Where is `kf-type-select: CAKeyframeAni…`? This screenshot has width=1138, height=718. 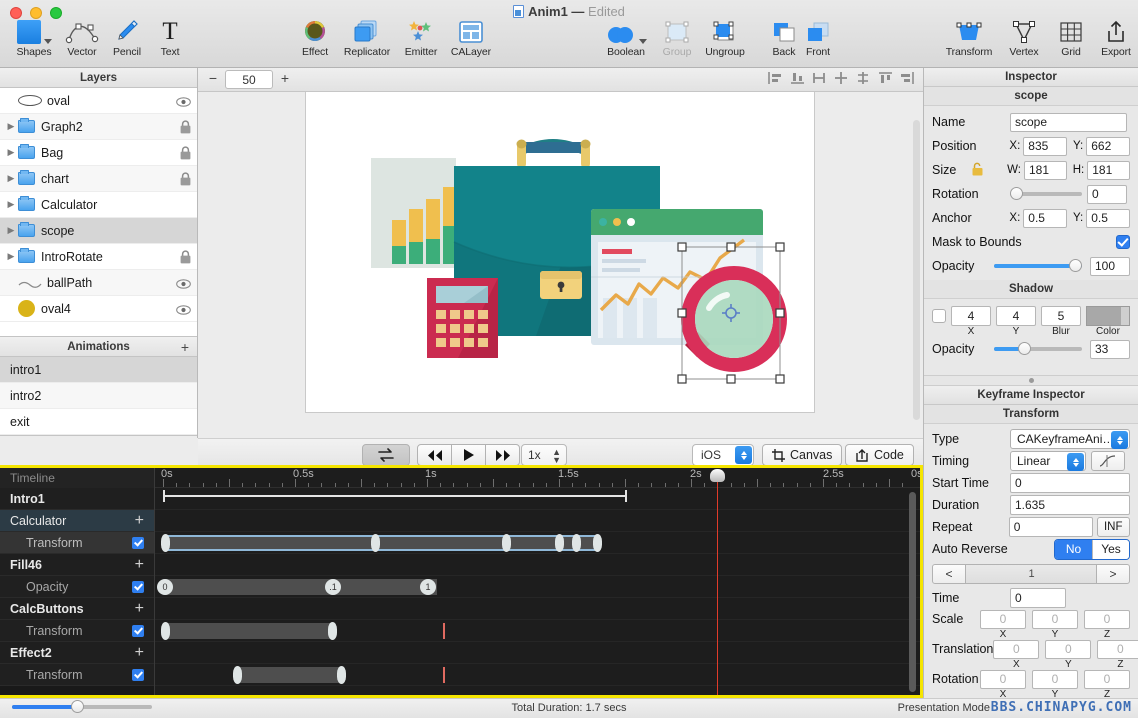
kf-type-select: CAKeyframeAni… is located at coordinates (1070, 439).